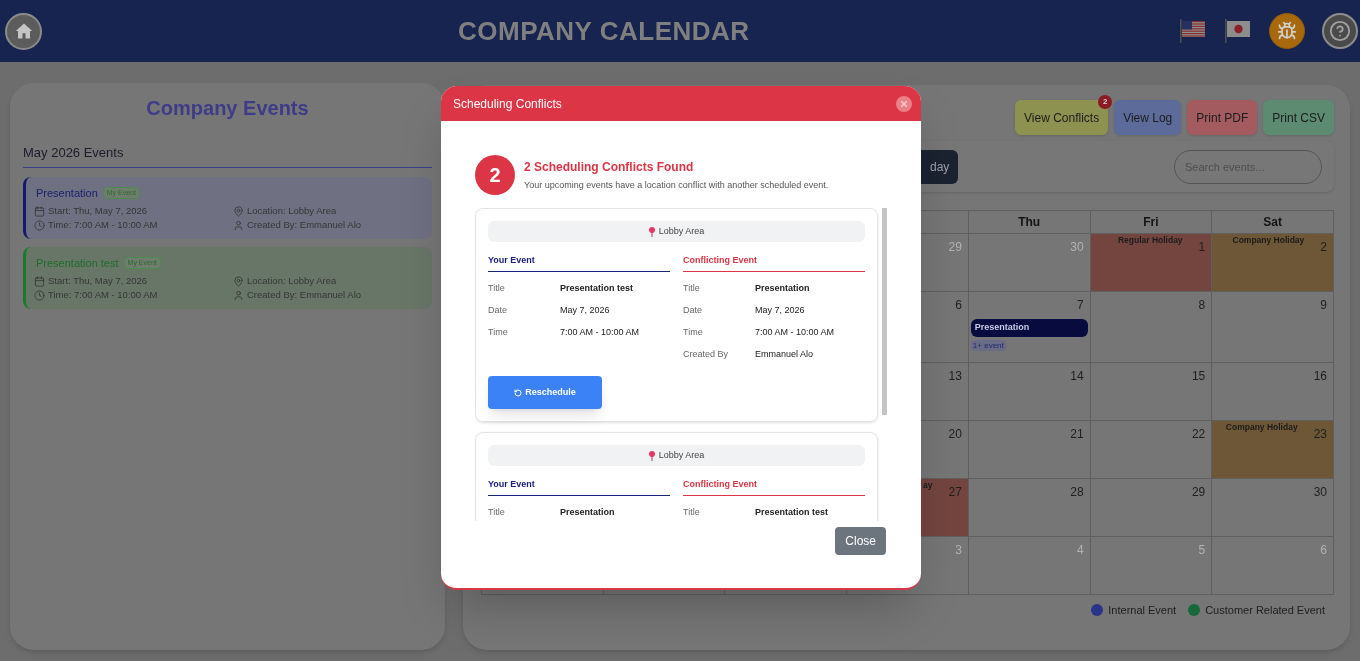  I want to click on event-title: Presentation, so click(67, 193).